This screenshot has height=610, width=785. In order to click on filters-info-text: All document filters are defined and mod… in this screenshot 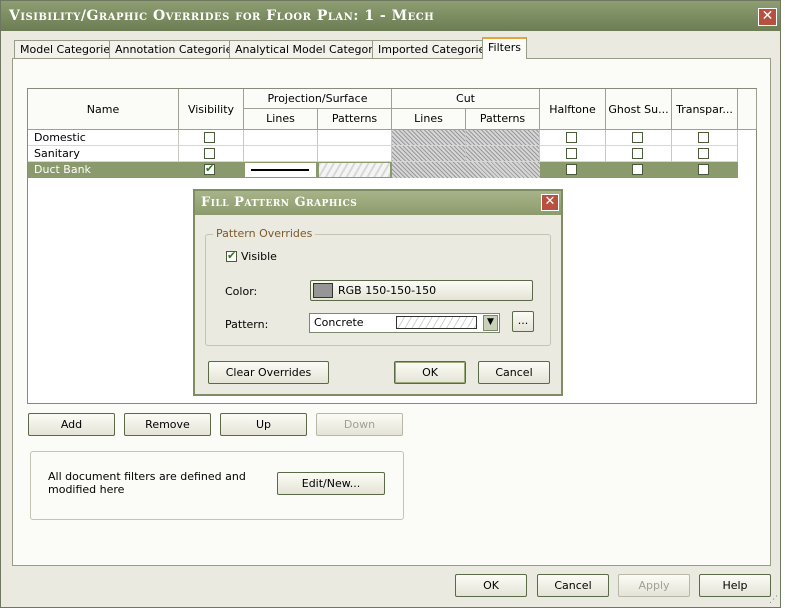, I will do `click(147, 483)`.